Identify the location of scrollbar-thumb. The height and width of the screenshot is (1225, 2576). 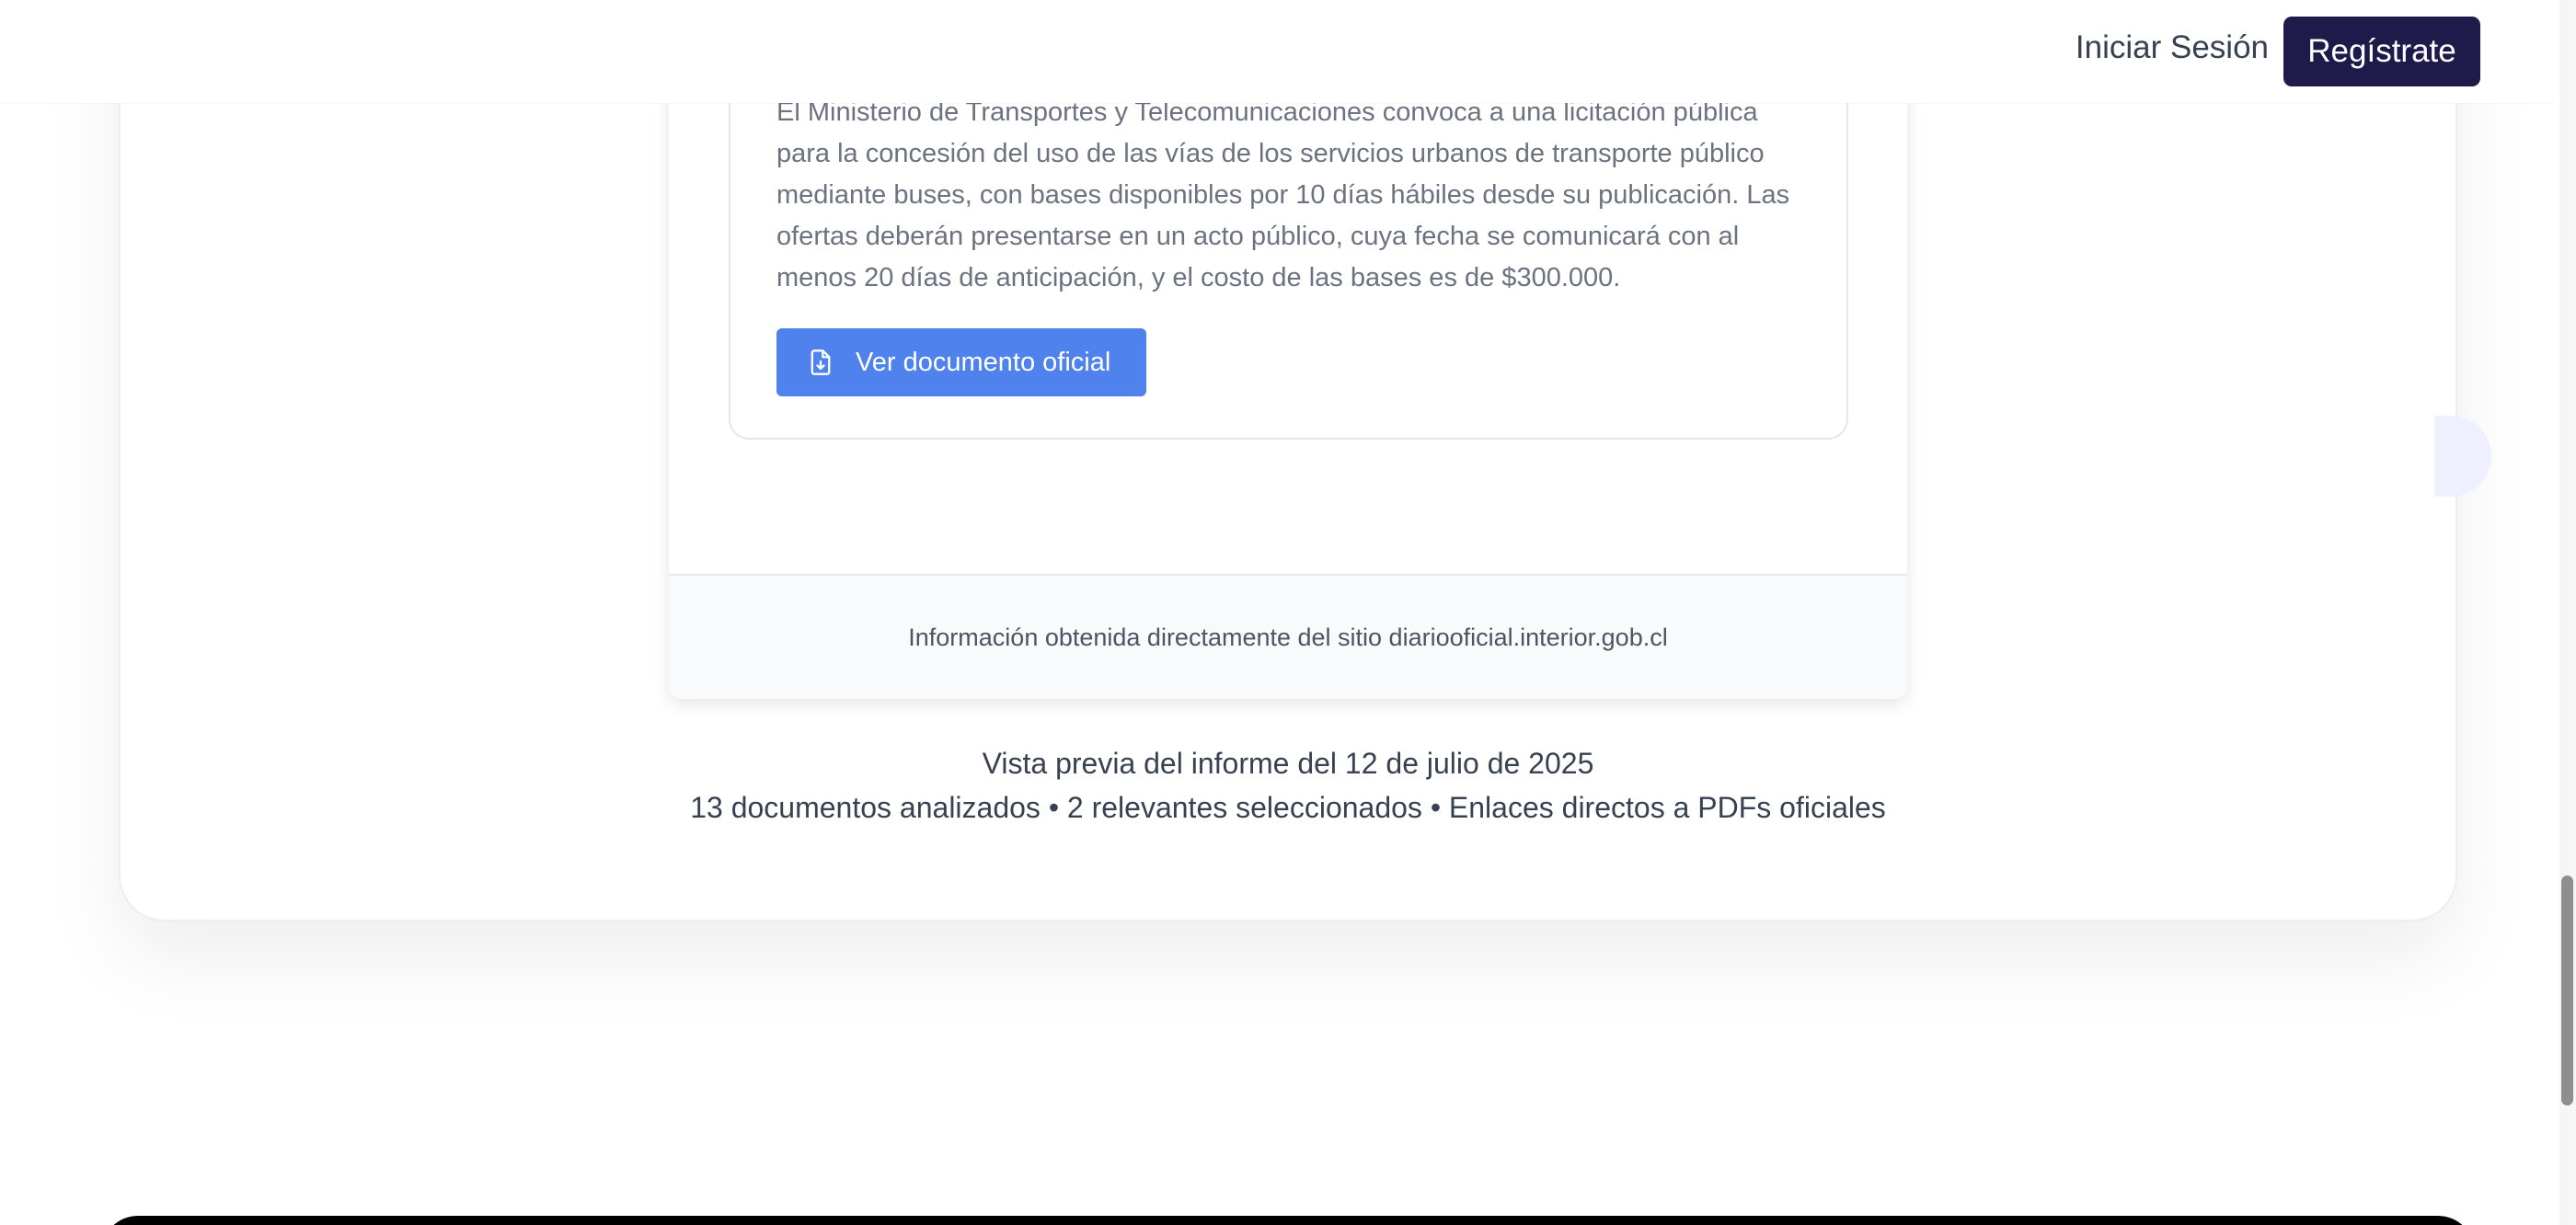
(2567, 990).